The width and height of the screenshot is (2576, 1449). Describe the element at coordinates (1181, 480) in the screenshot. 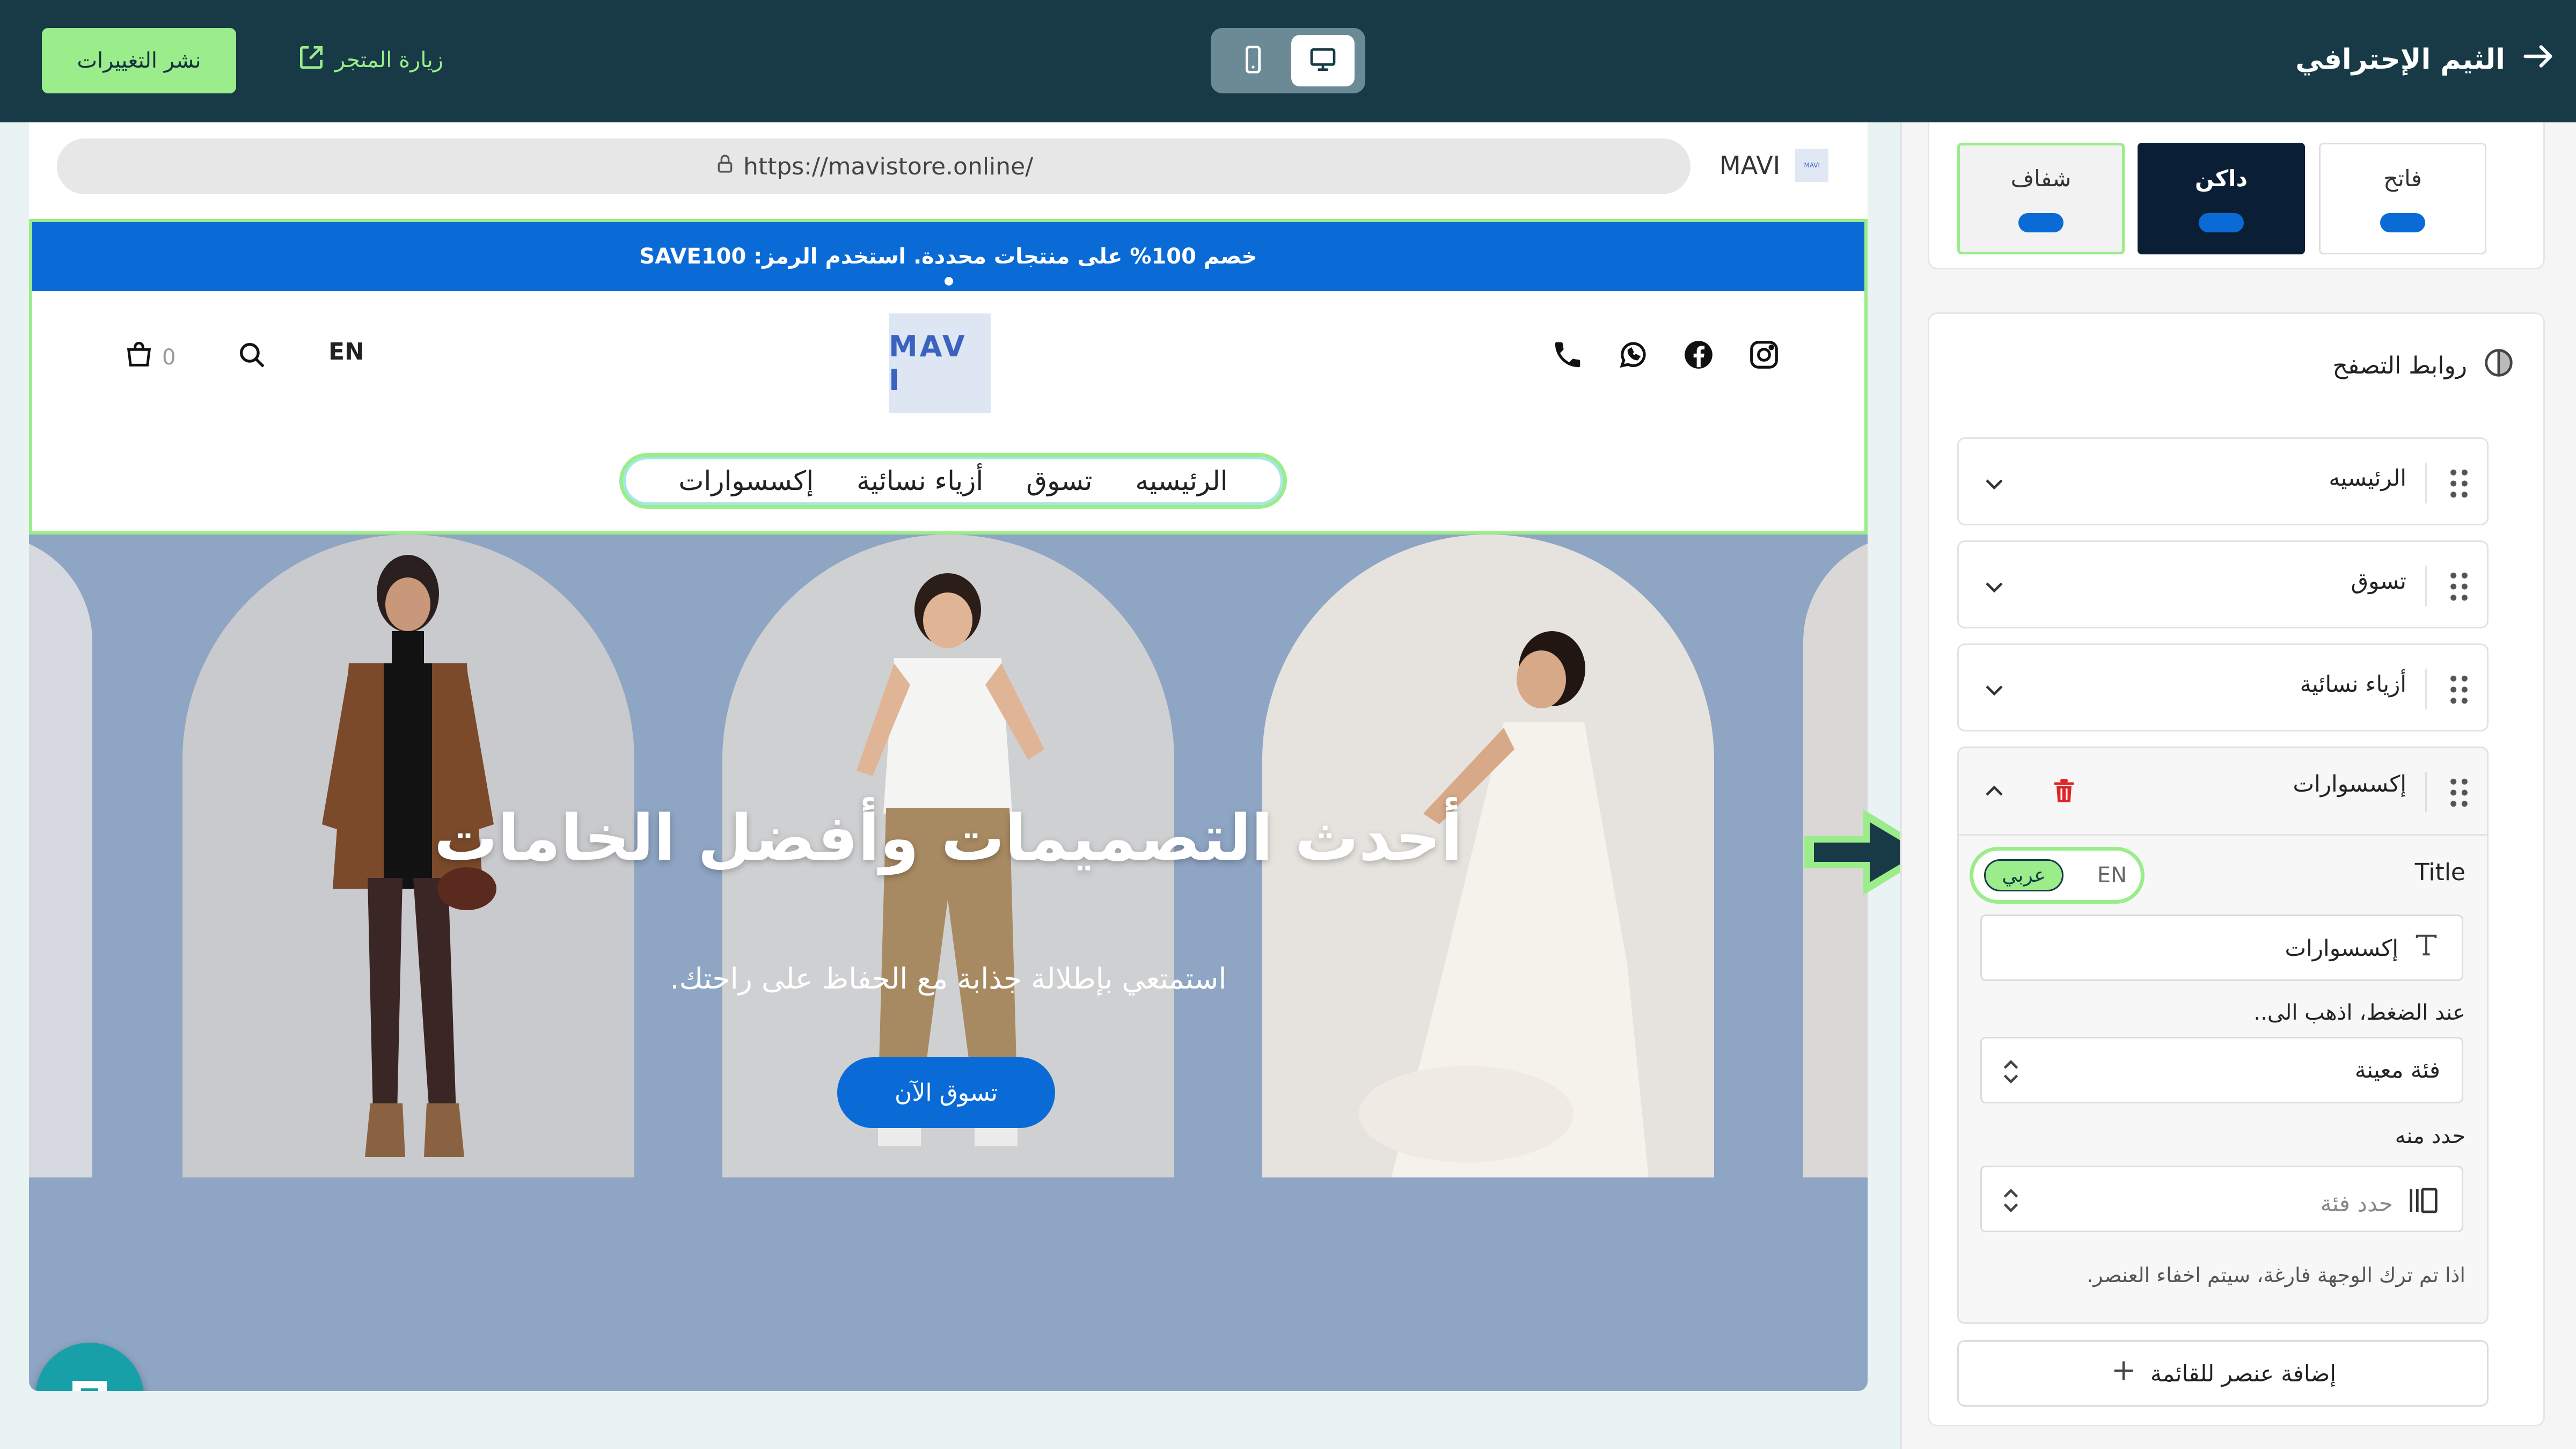

I see `nav-link-home: الرئيسيه` at that location.